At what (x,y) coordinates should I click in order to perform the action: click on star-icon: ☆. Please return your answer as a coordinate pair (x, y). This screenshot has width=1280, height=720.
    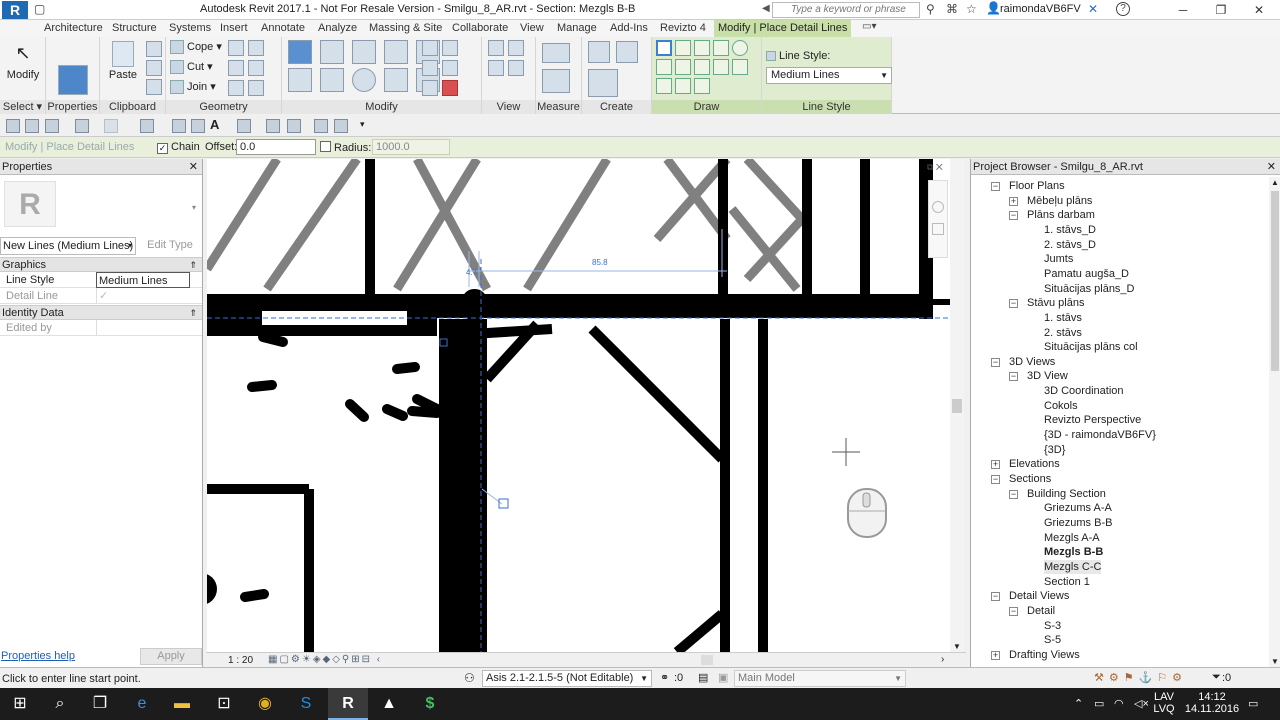
    Looking at the image, I should click on (971, 9).